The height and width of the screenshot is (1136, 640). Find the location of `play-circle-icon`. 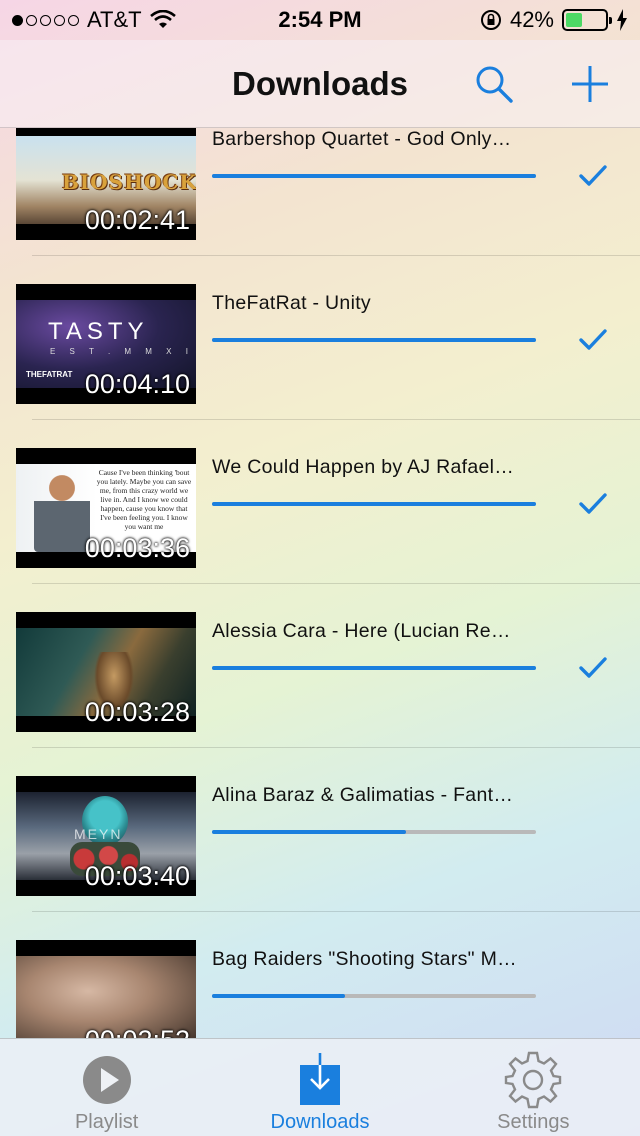

play-circle-icon is located at coordinates (106, 1080).